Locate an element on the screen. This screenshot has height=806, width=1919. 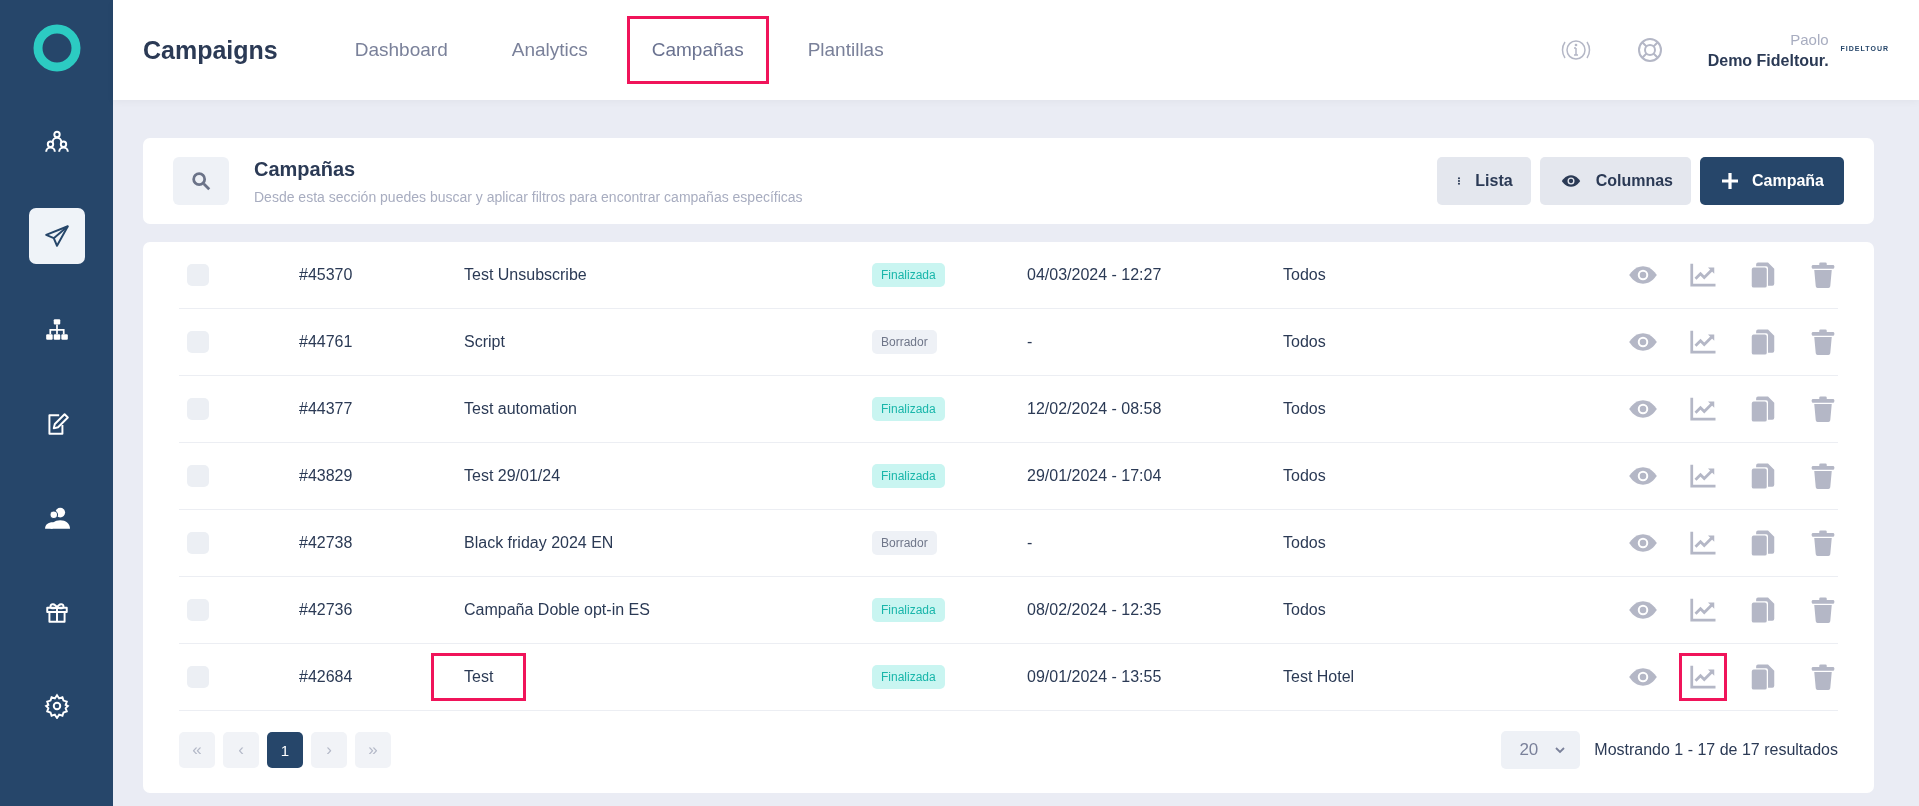
search-icon is located at coordinates (201, 181).